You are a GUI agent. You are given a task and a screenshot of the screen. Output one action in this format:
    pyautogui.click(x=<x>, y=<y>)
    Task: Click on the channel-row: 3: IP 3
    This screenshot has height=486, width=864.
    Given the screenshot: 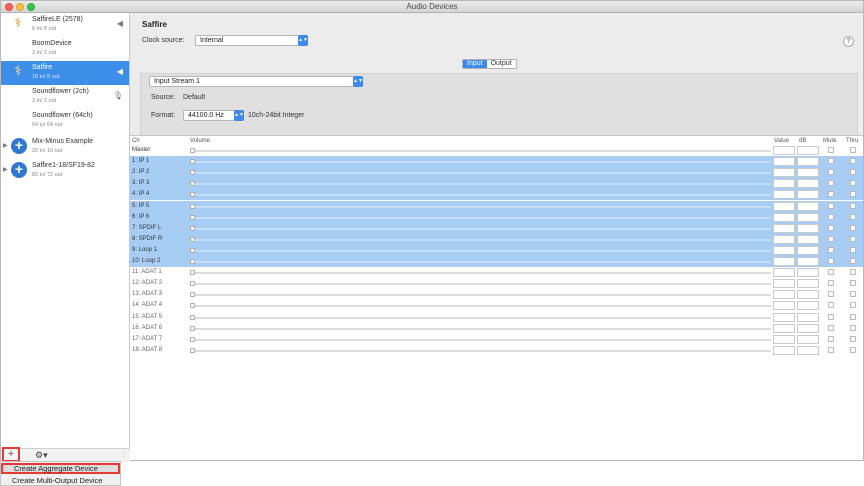 What is the action you would take?
    pyautogui.click(x=496, y=184)
    